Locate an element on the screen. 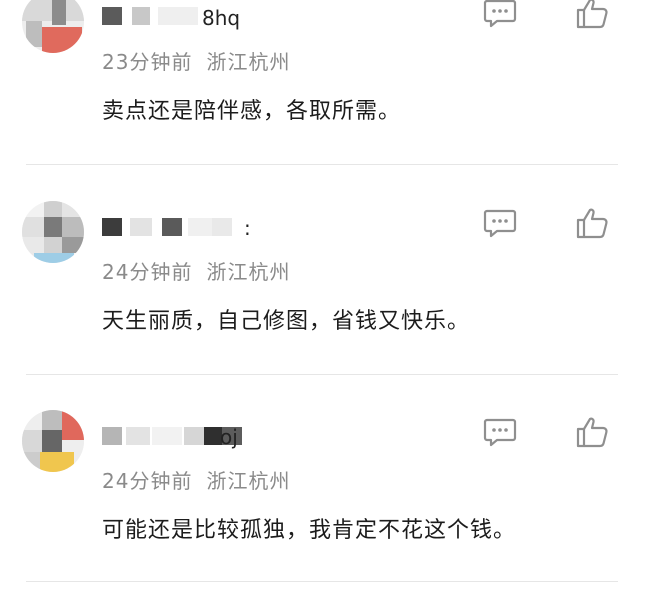  comment-text: 天生丽质，自己修图，省钱又快乐。 is located at coordinates (286, 321).